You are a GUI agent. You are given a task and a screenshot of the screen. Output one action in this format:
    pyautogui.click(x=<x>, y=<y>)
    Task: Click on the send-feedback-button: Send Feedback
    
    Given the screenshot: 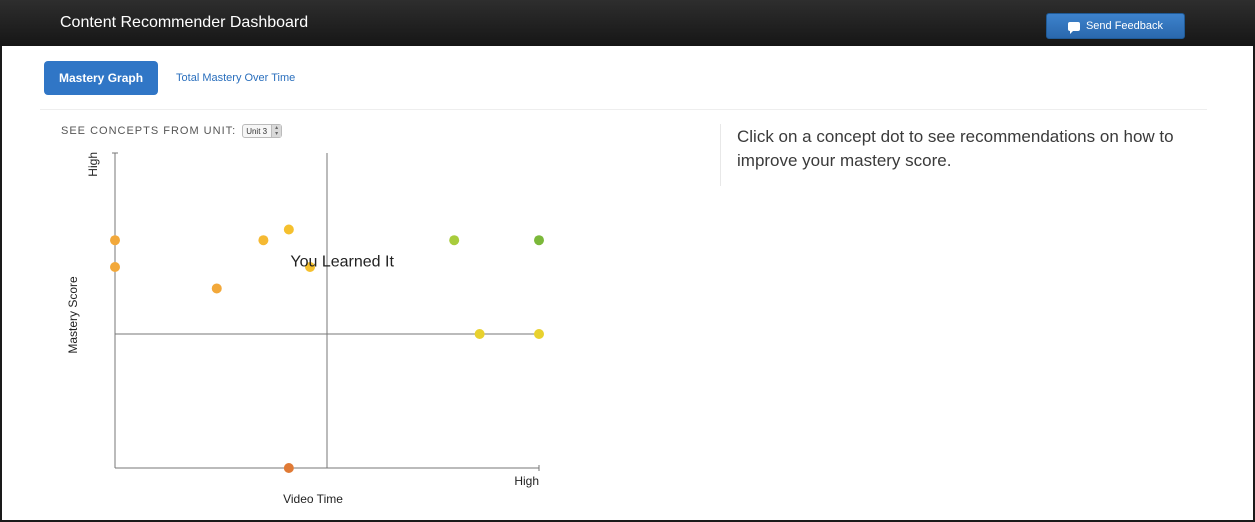 What is the action you would take?
    pyautogui.click(x=1115, y=26)
    